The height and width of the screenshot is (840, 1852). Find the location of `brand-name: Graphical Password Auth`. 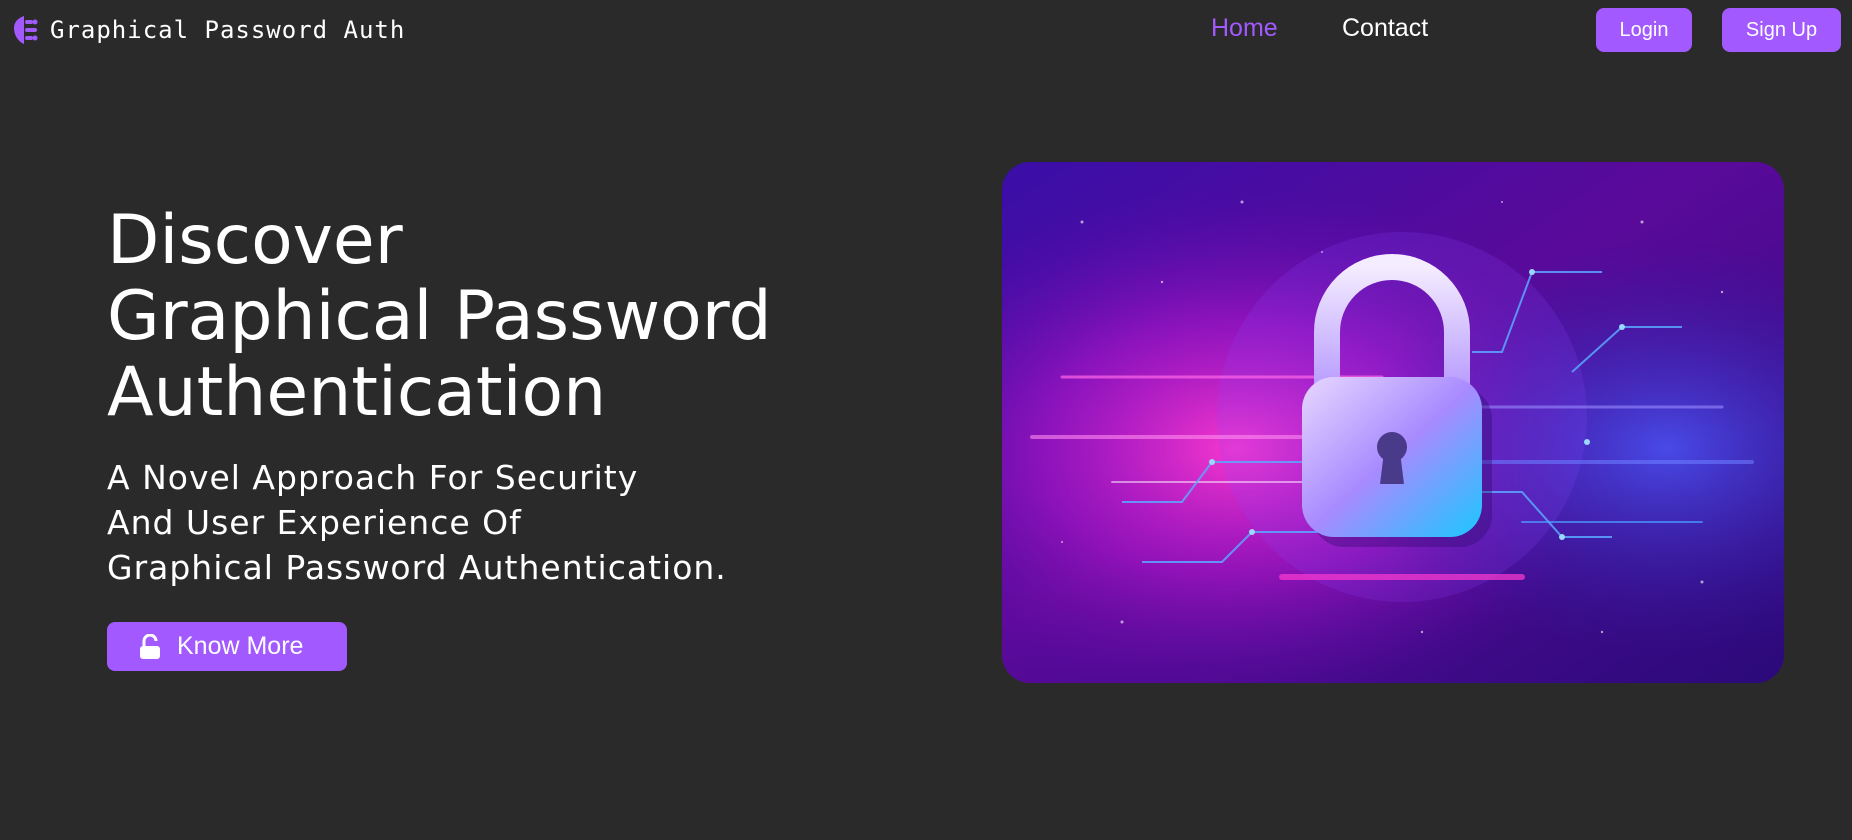

brand-name: Graphical Password Auth is located at coordinates (228, 30).